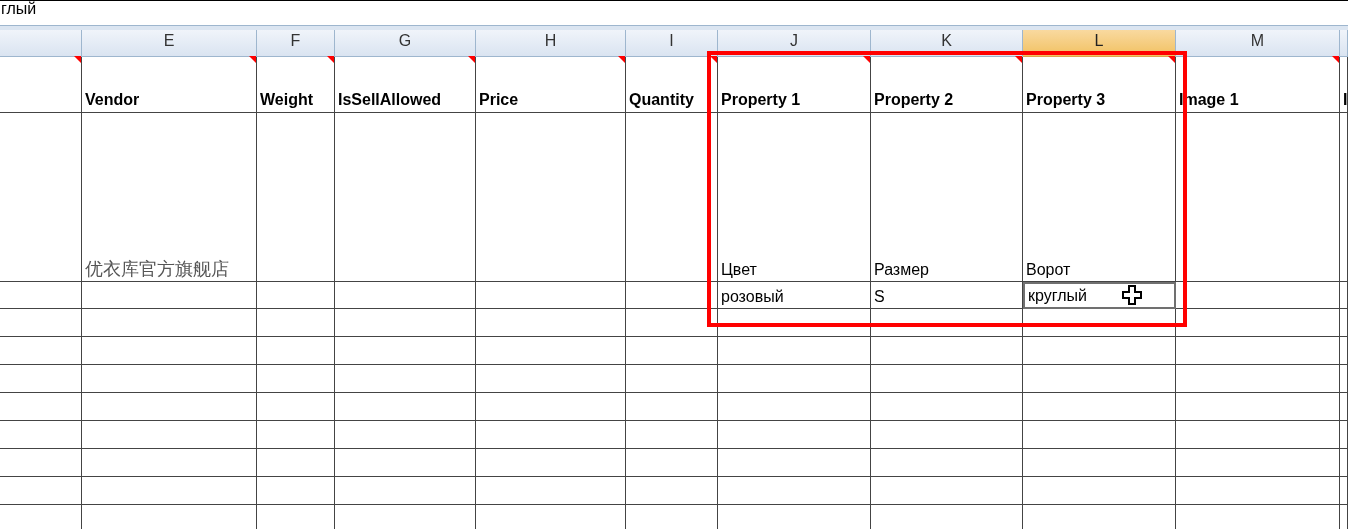 The width and height of the screenshot is (1348, 529). What do you see at coordinates (296, 43) in the screenshot?
I see `column-header: F` at bounding box center [296, 43].